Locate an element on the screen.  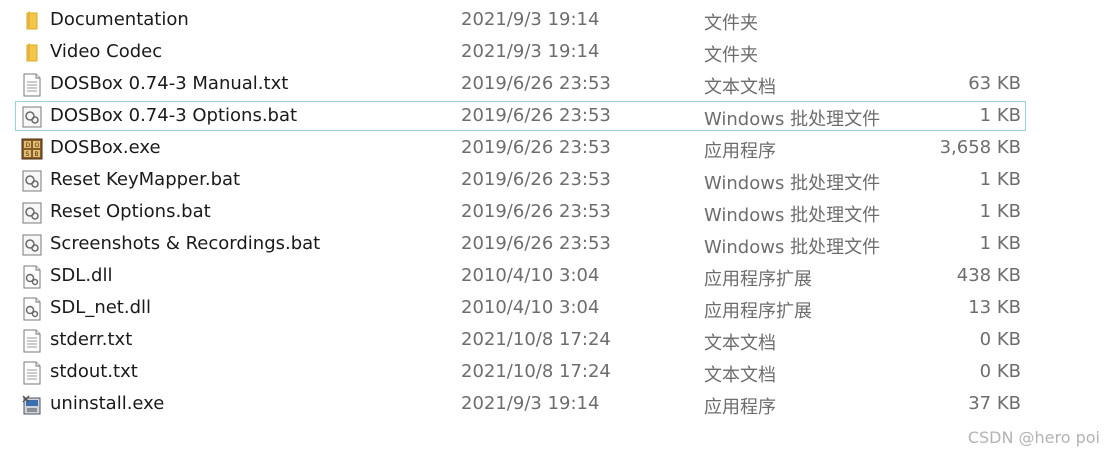
svg-text: D is located at coordinates (28, 145).